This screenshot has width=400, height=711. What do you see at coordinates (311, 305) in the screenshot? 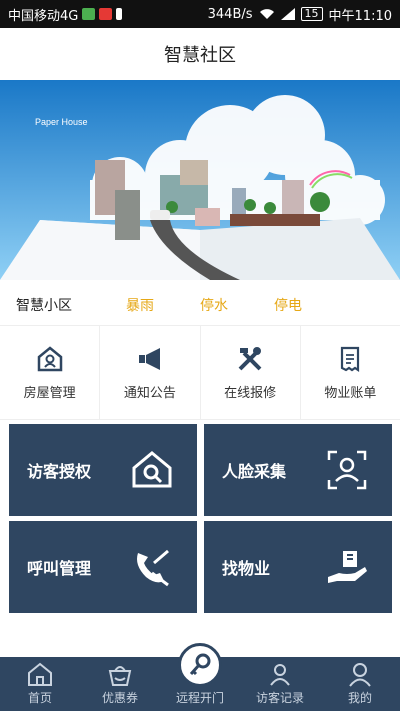
I see `alert-tag-power-outage: 停电` at bounding box center [311, 305].